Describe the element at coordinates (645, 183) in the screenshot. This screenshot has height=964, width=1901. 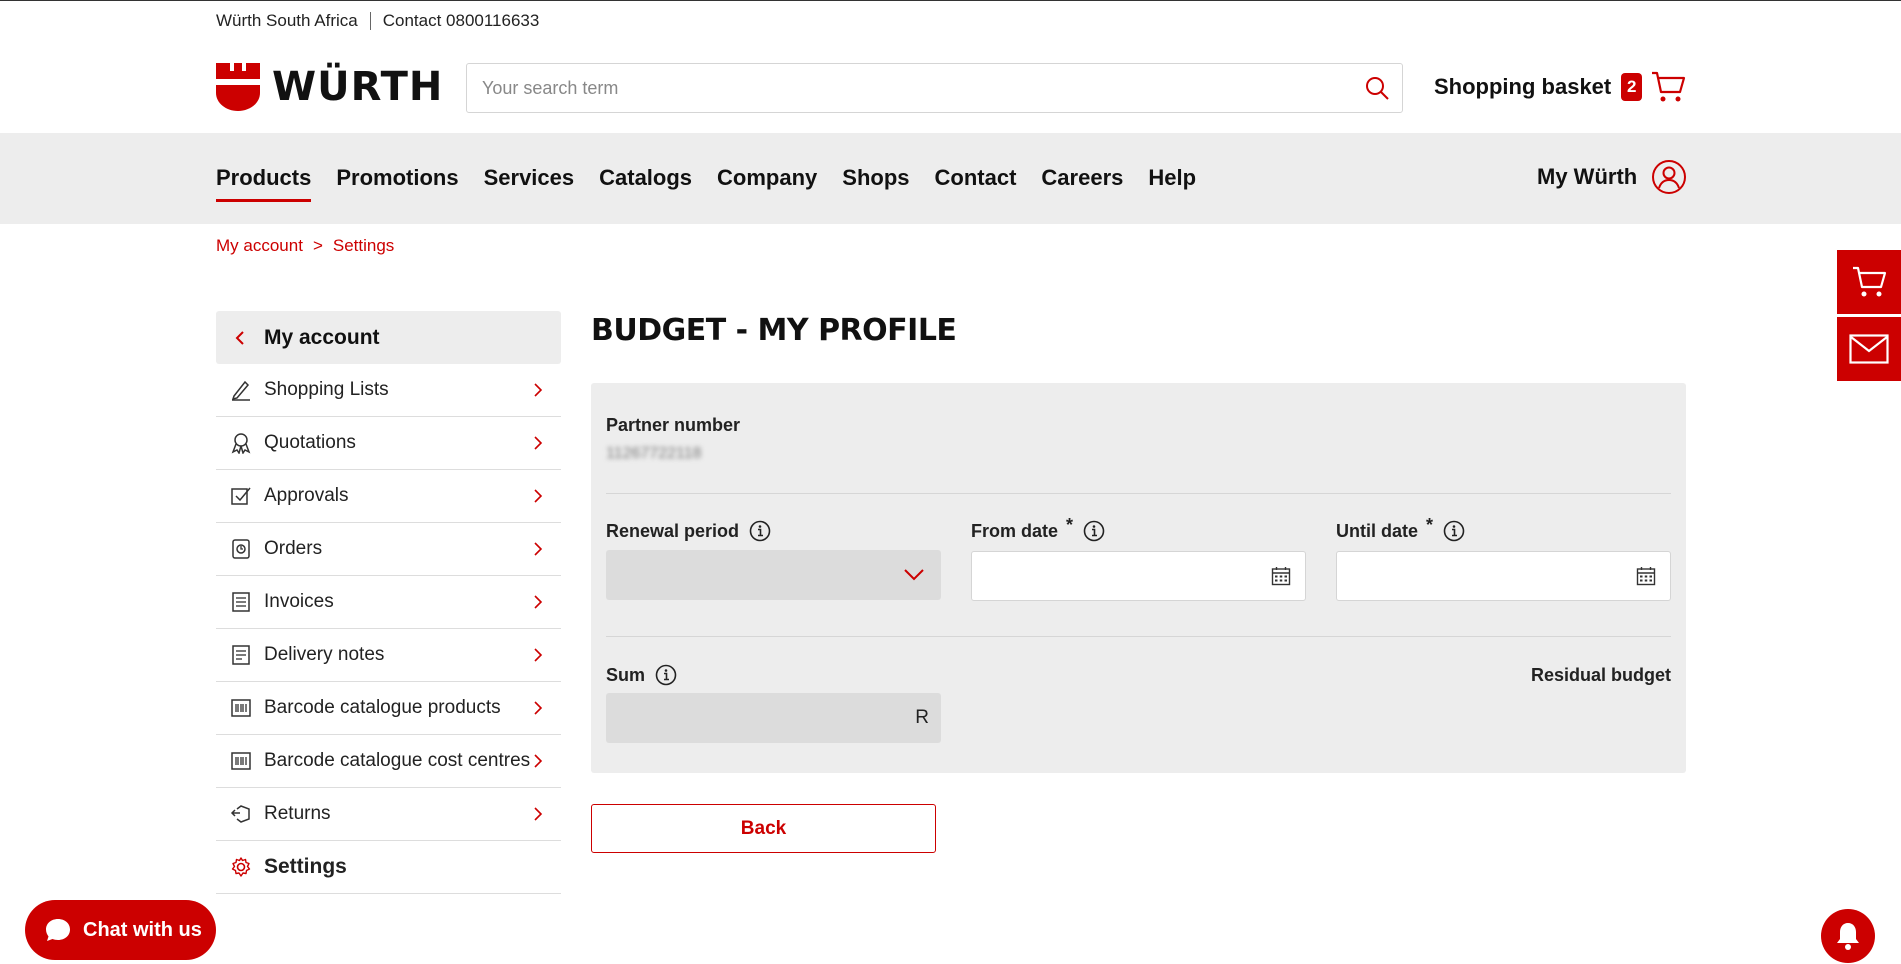
I see `nav-catalogs: Catalogs` at that location.